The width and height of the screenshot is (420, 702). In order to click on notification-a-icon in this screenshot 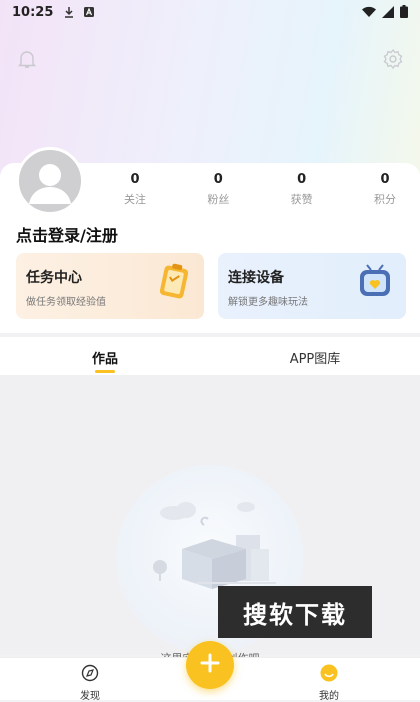, I will do `click(89, 12)`.